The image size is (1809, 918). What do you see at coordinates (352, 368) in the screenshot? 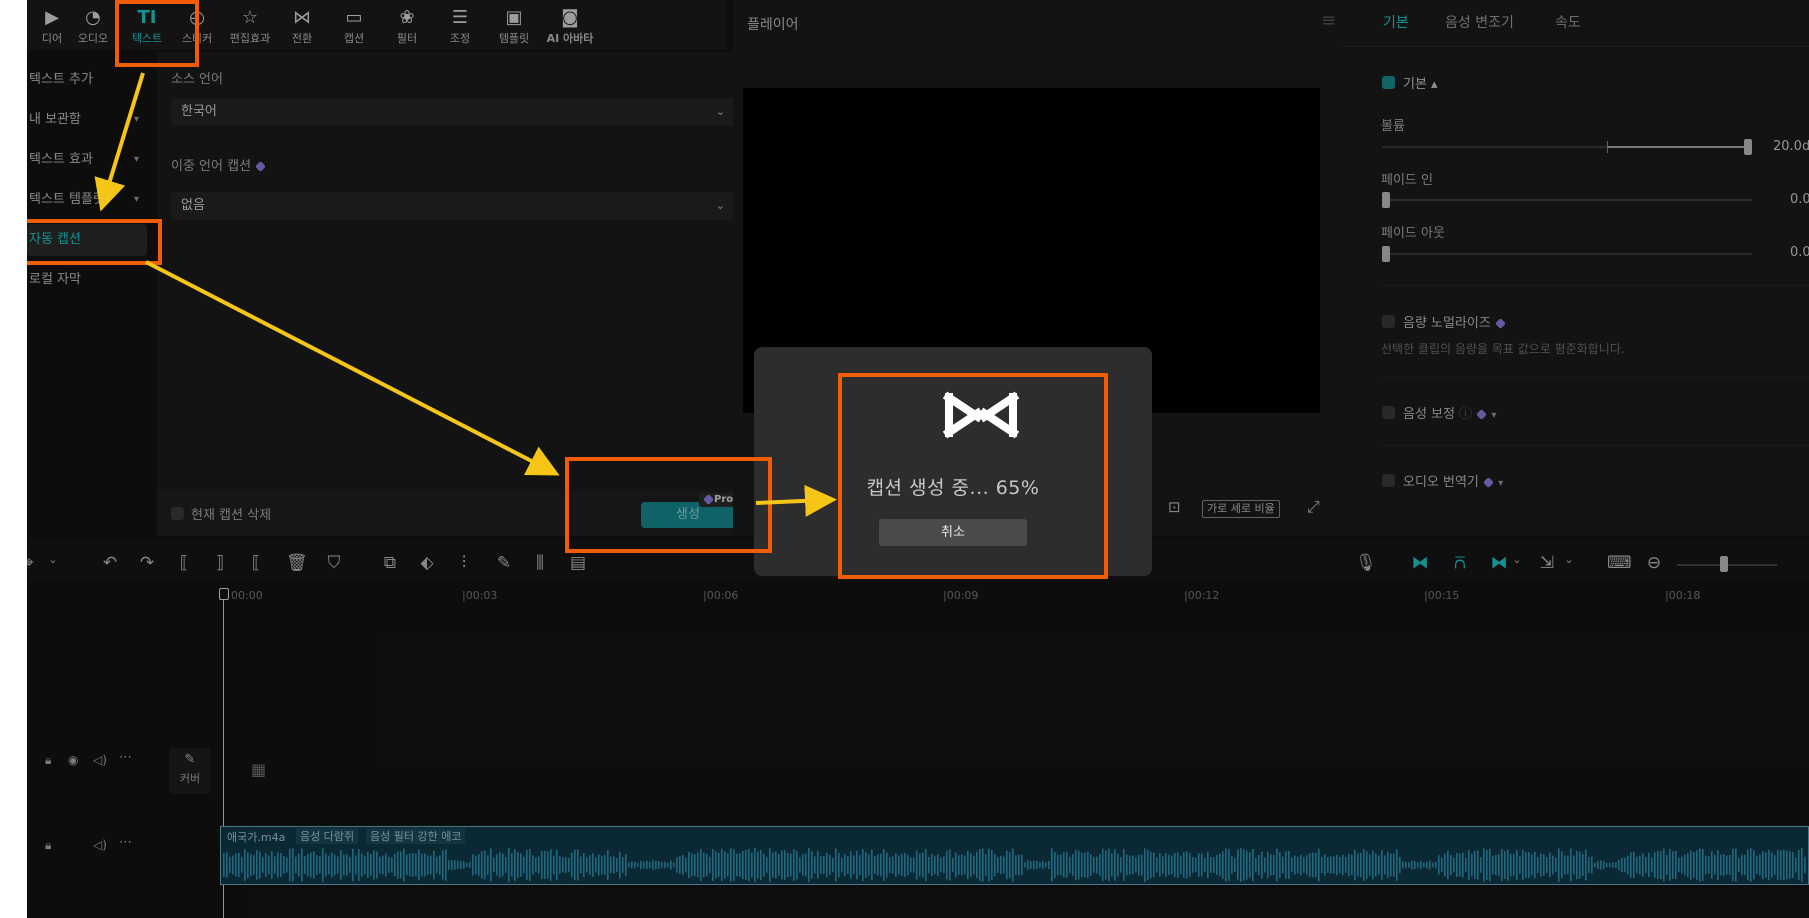
I see `arrow-to-generate` at bounding box center [352, 368].